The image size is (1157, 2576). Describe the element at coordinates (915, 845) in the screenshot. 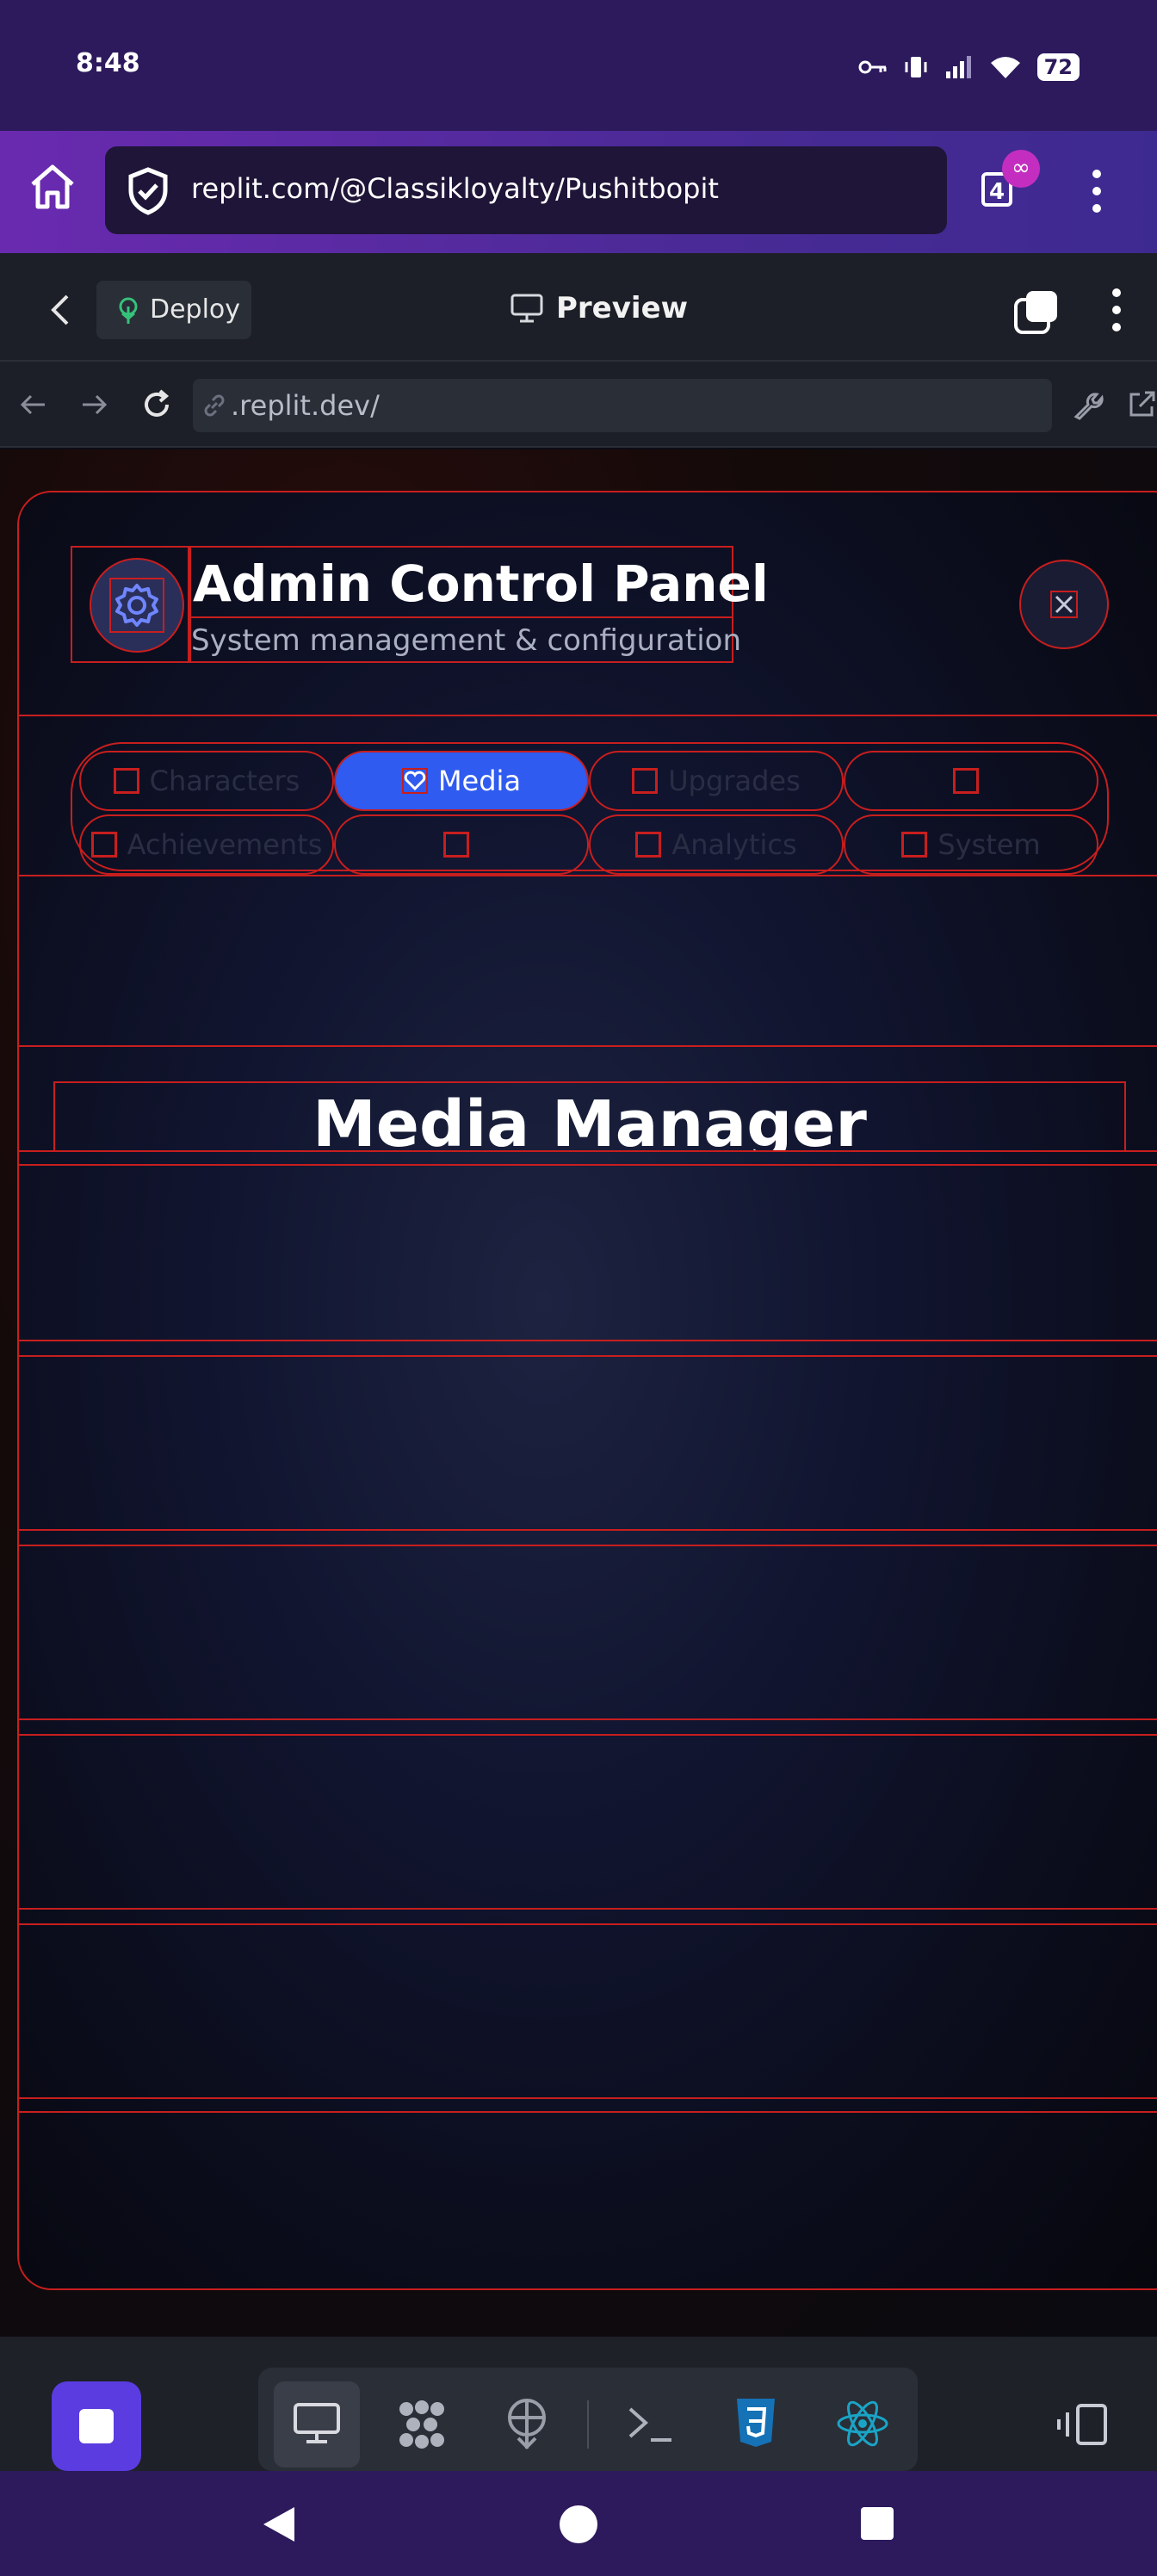

I see `tab-system-icon` at that location.